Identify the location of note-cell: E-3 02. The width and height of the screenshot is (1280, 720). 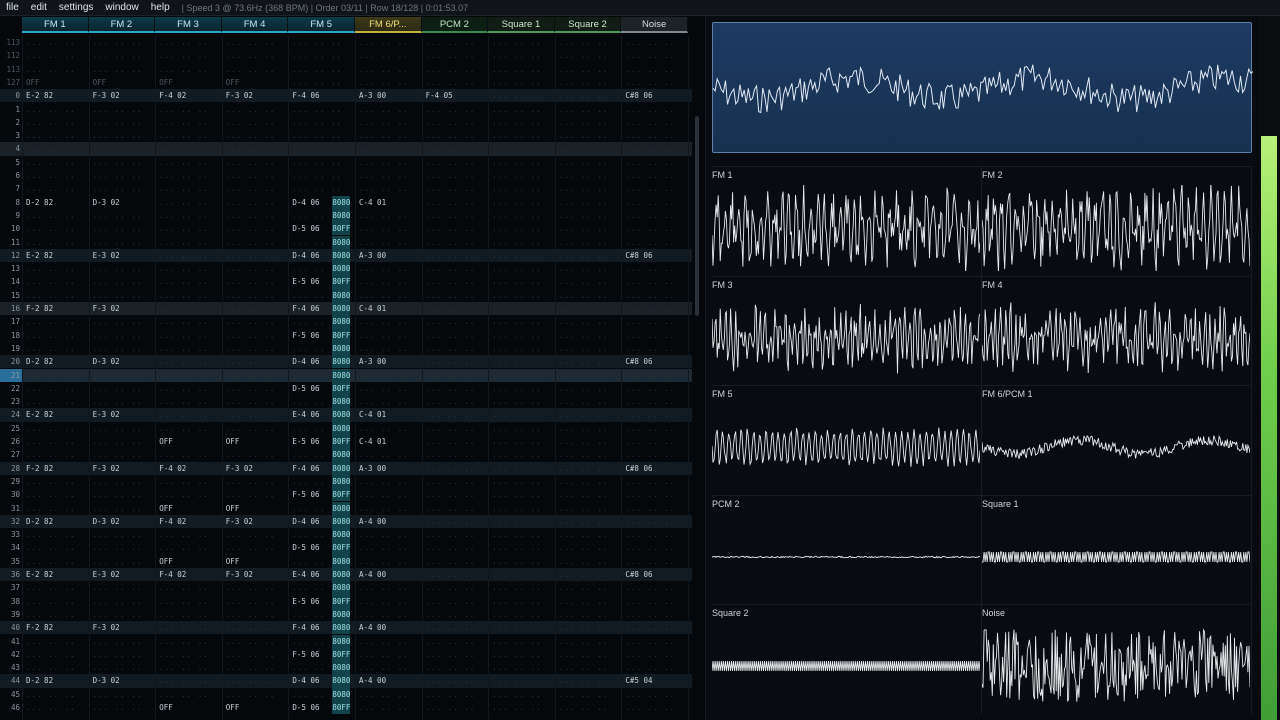
(106, 255).